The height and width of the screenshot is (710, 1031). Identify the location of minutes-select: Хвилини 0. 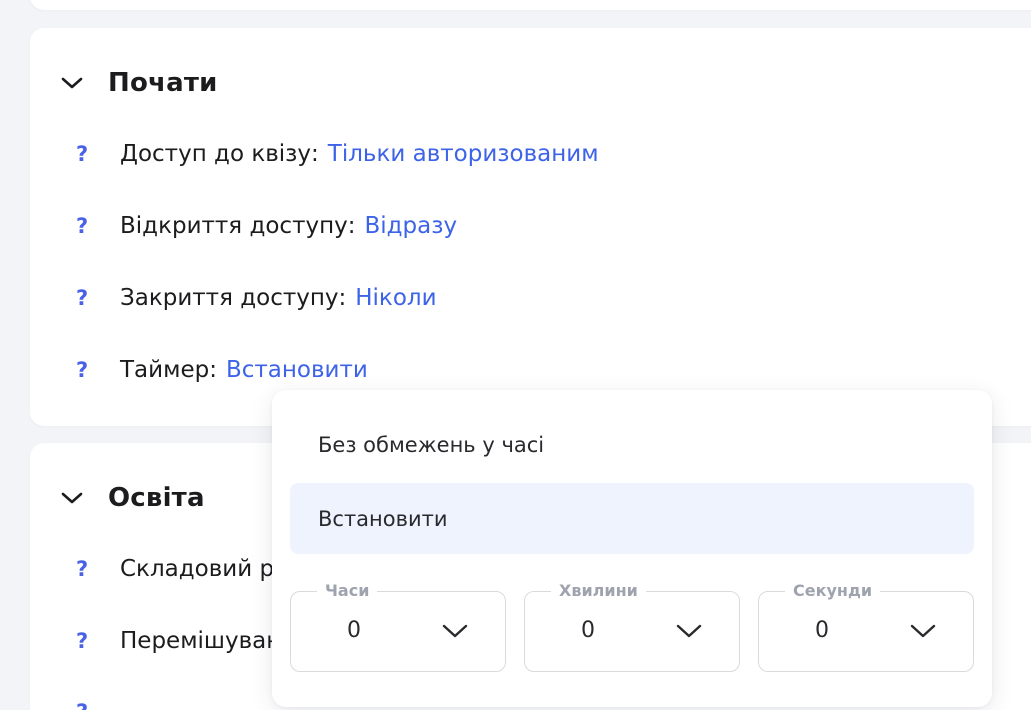
(632, 626).